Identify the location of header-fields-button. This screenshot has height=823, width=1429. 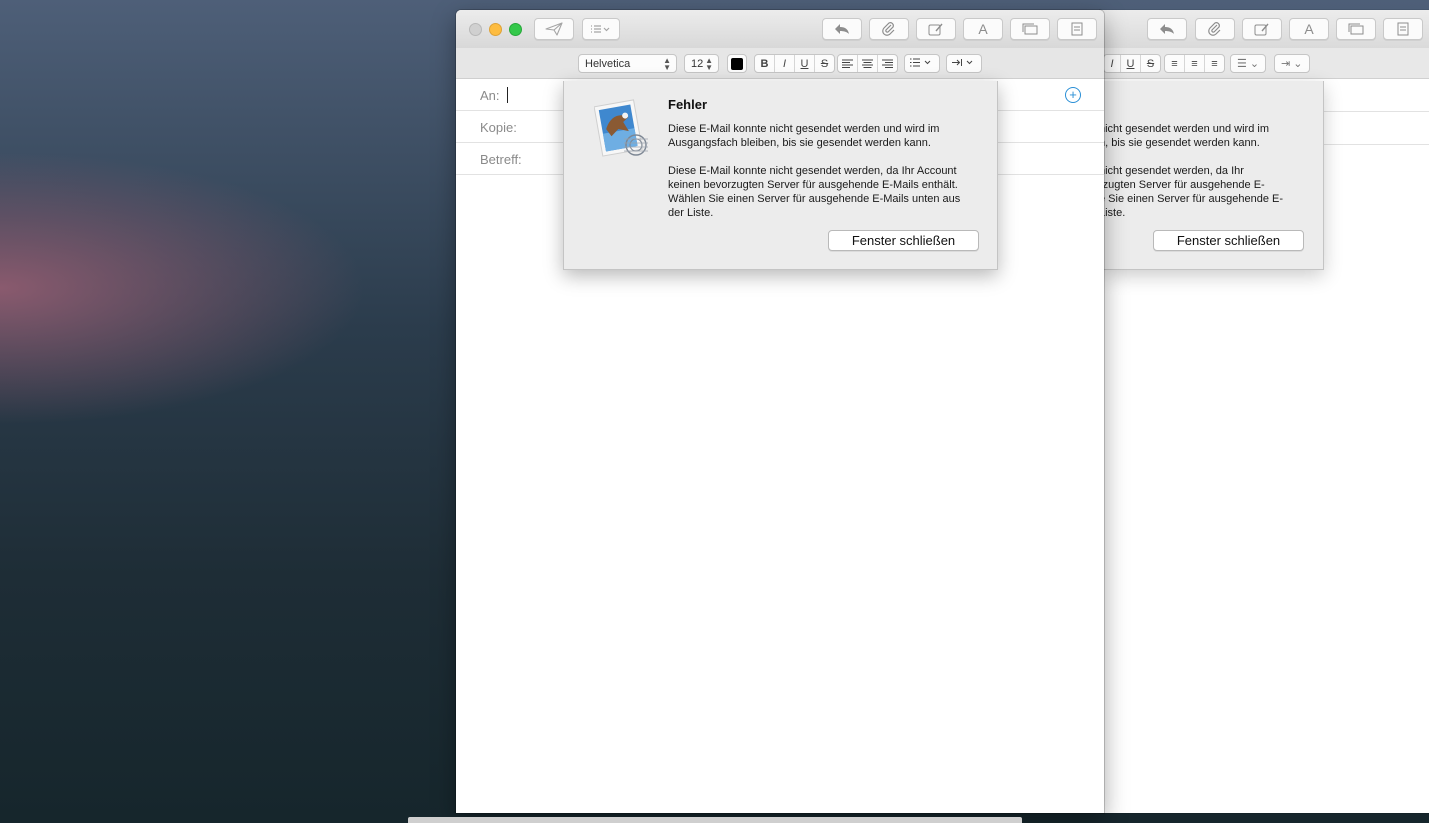
(601, 29).